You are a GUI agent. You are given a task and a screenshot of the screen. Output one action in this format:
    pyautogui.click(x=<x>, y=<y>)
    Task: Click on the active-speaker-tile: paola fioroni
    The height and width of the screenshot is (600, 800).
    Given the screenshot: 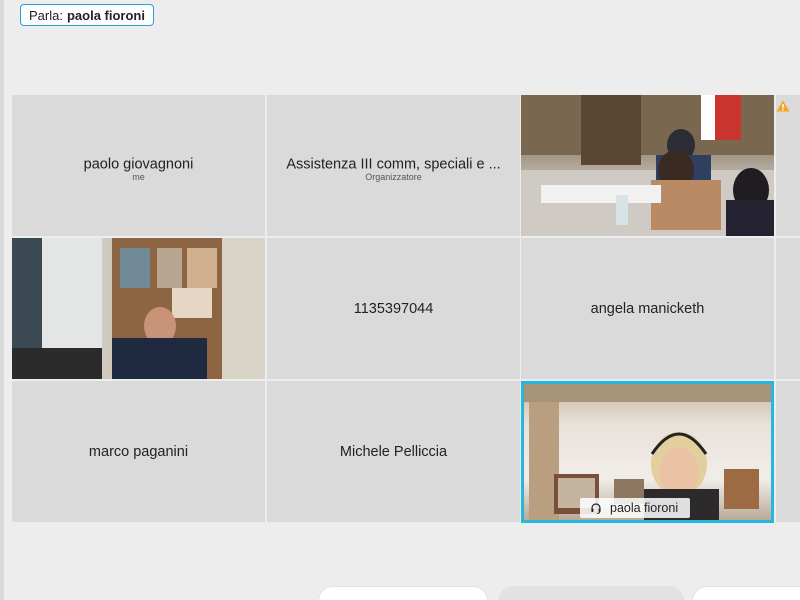 What is the action you would take?
    pyautogui.click(x=647, y=452)
    